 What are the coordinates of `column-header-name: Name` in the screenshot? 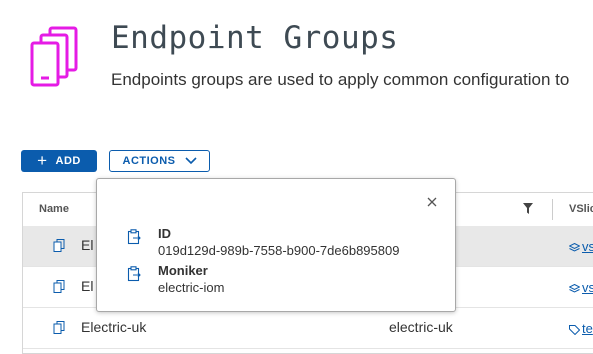 It's located at (54, 209).